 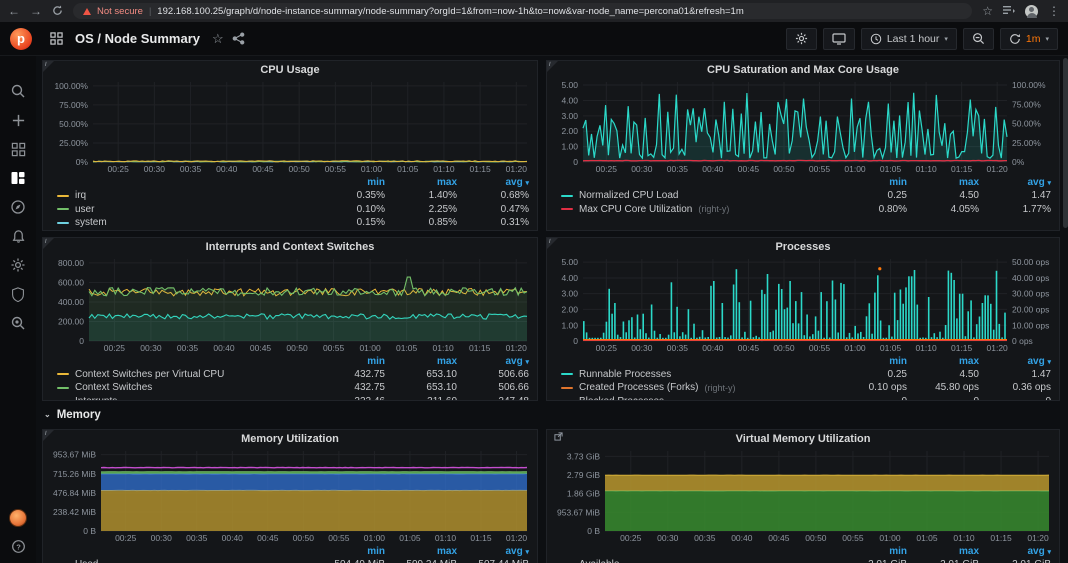 What do you see at coordinates (569, 100) in the screenshot?
I see `svg-text: 4.00` at bounding box center [569, 100].